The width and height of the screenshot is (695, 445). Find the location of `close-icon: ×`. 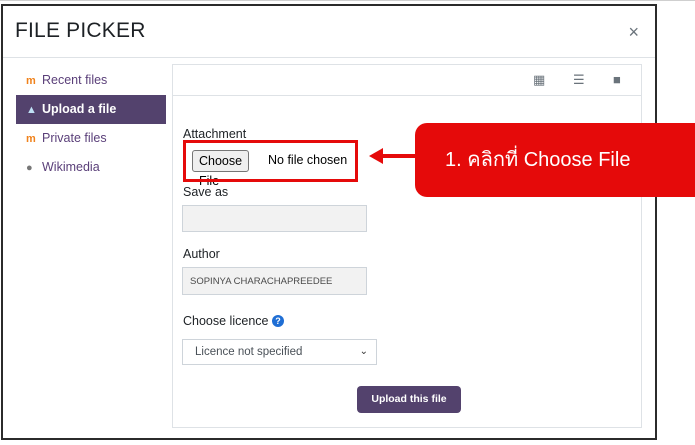

close-icon: × is located at coordinates (633, 32).